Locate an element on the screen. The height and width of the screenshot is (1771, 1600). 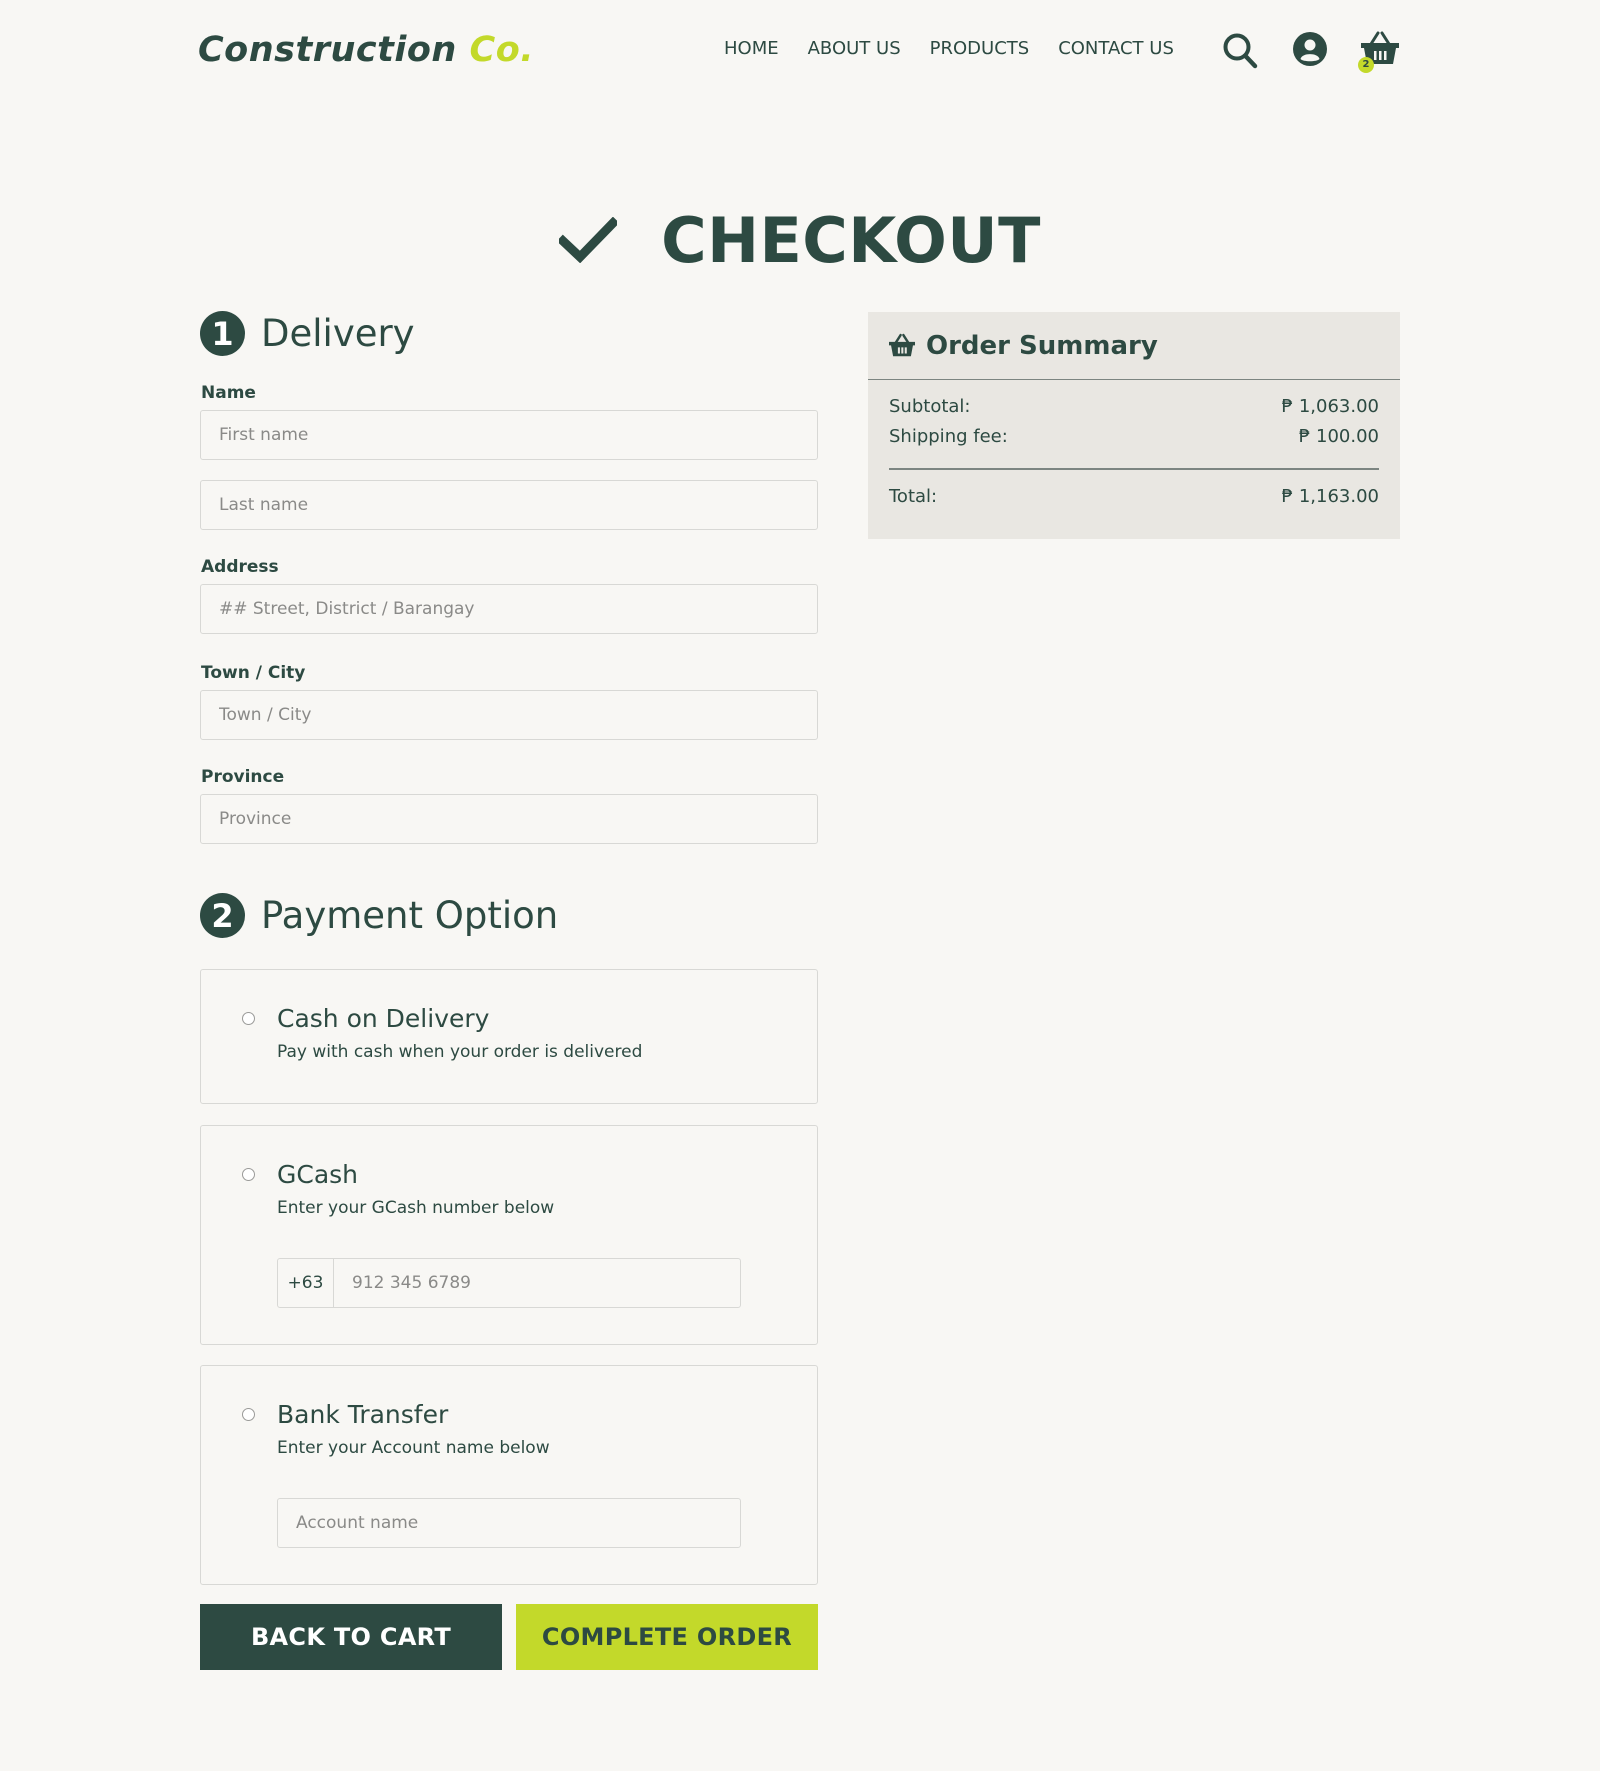
subtotal-row: Subtotal: ₱ 1,063.00 is located at coordinates (1134, 406).